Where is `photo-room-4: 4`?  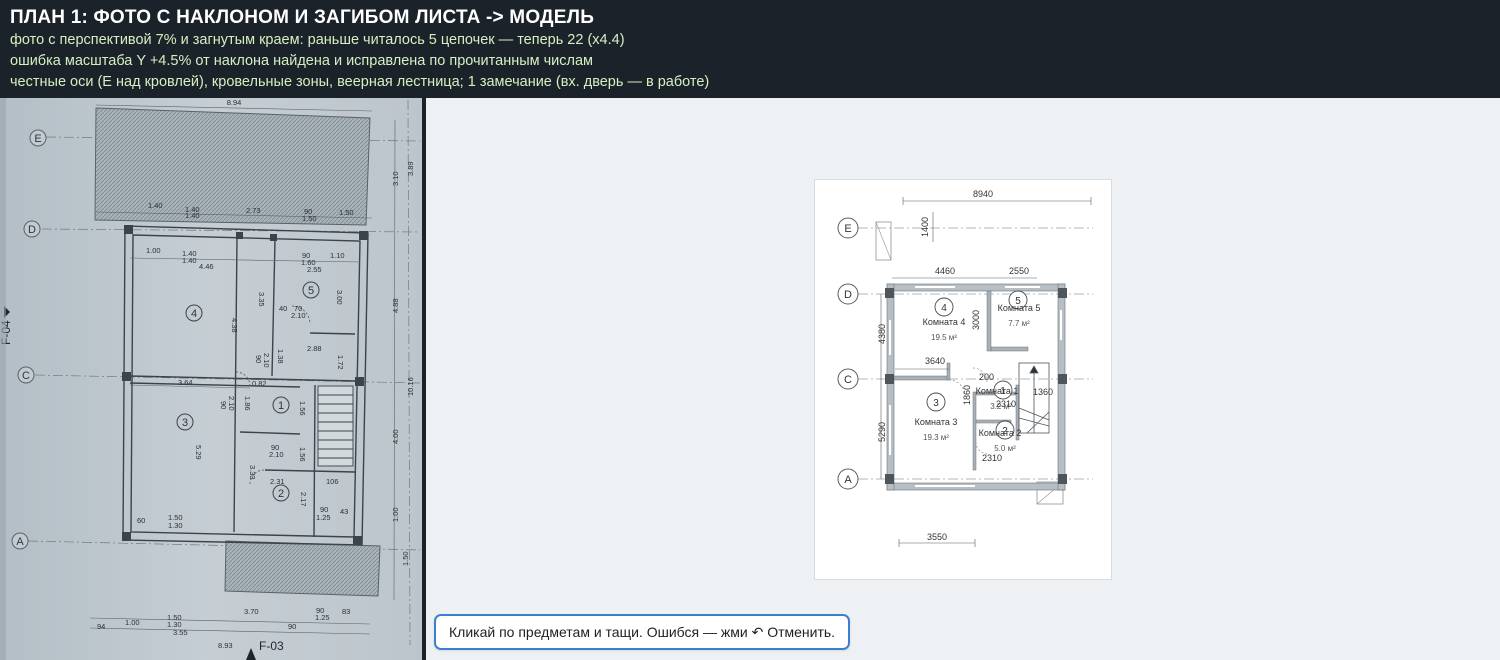 photo-room-4: 4 is located at coordinates (194, 314).